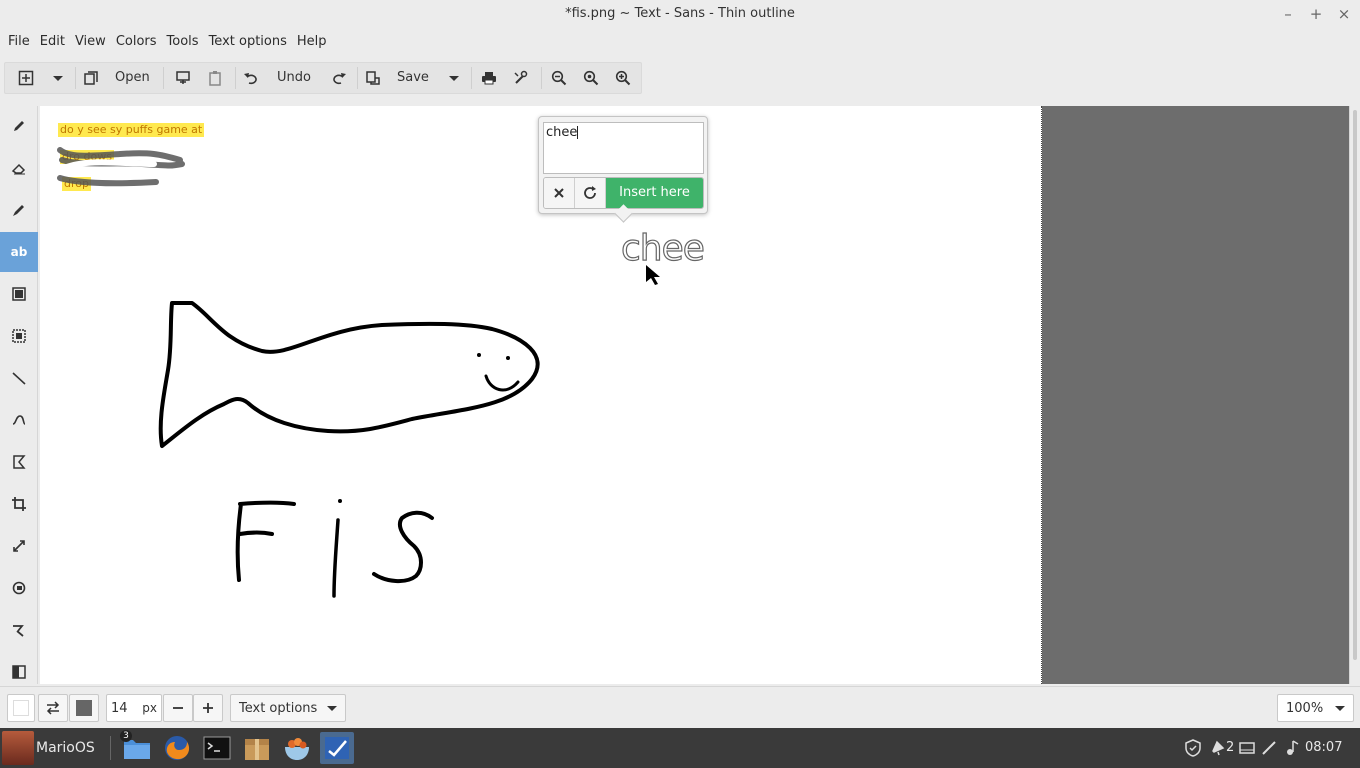 The height and width of the screenshot is (768, 1360). Describe the element at coordinates (1323, 748) in the screenshot. I see `clock: 08:07` at that location.